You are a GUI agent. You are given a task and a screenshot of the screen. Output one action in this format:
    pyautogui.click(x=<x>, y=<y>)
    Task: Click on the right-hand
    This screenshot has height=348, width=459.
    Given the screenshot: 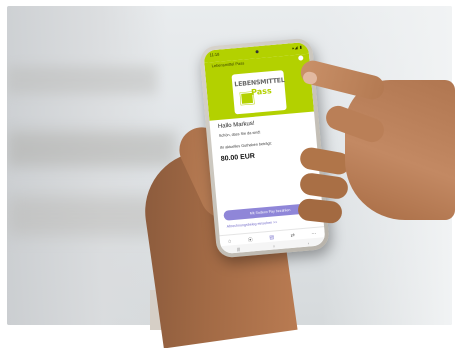 What is the action you would take?
    pyautogui.click(x=400, y=150)
    